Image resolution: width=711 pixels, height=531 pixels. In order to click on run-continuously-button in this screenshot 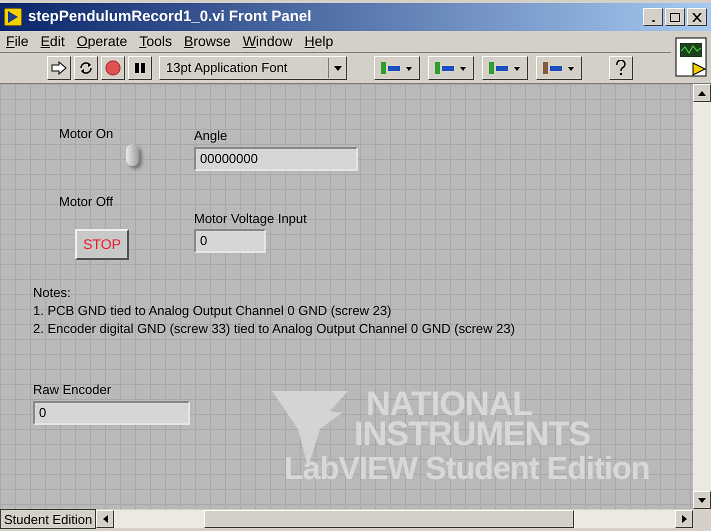, I will do `click(86, 68)`.